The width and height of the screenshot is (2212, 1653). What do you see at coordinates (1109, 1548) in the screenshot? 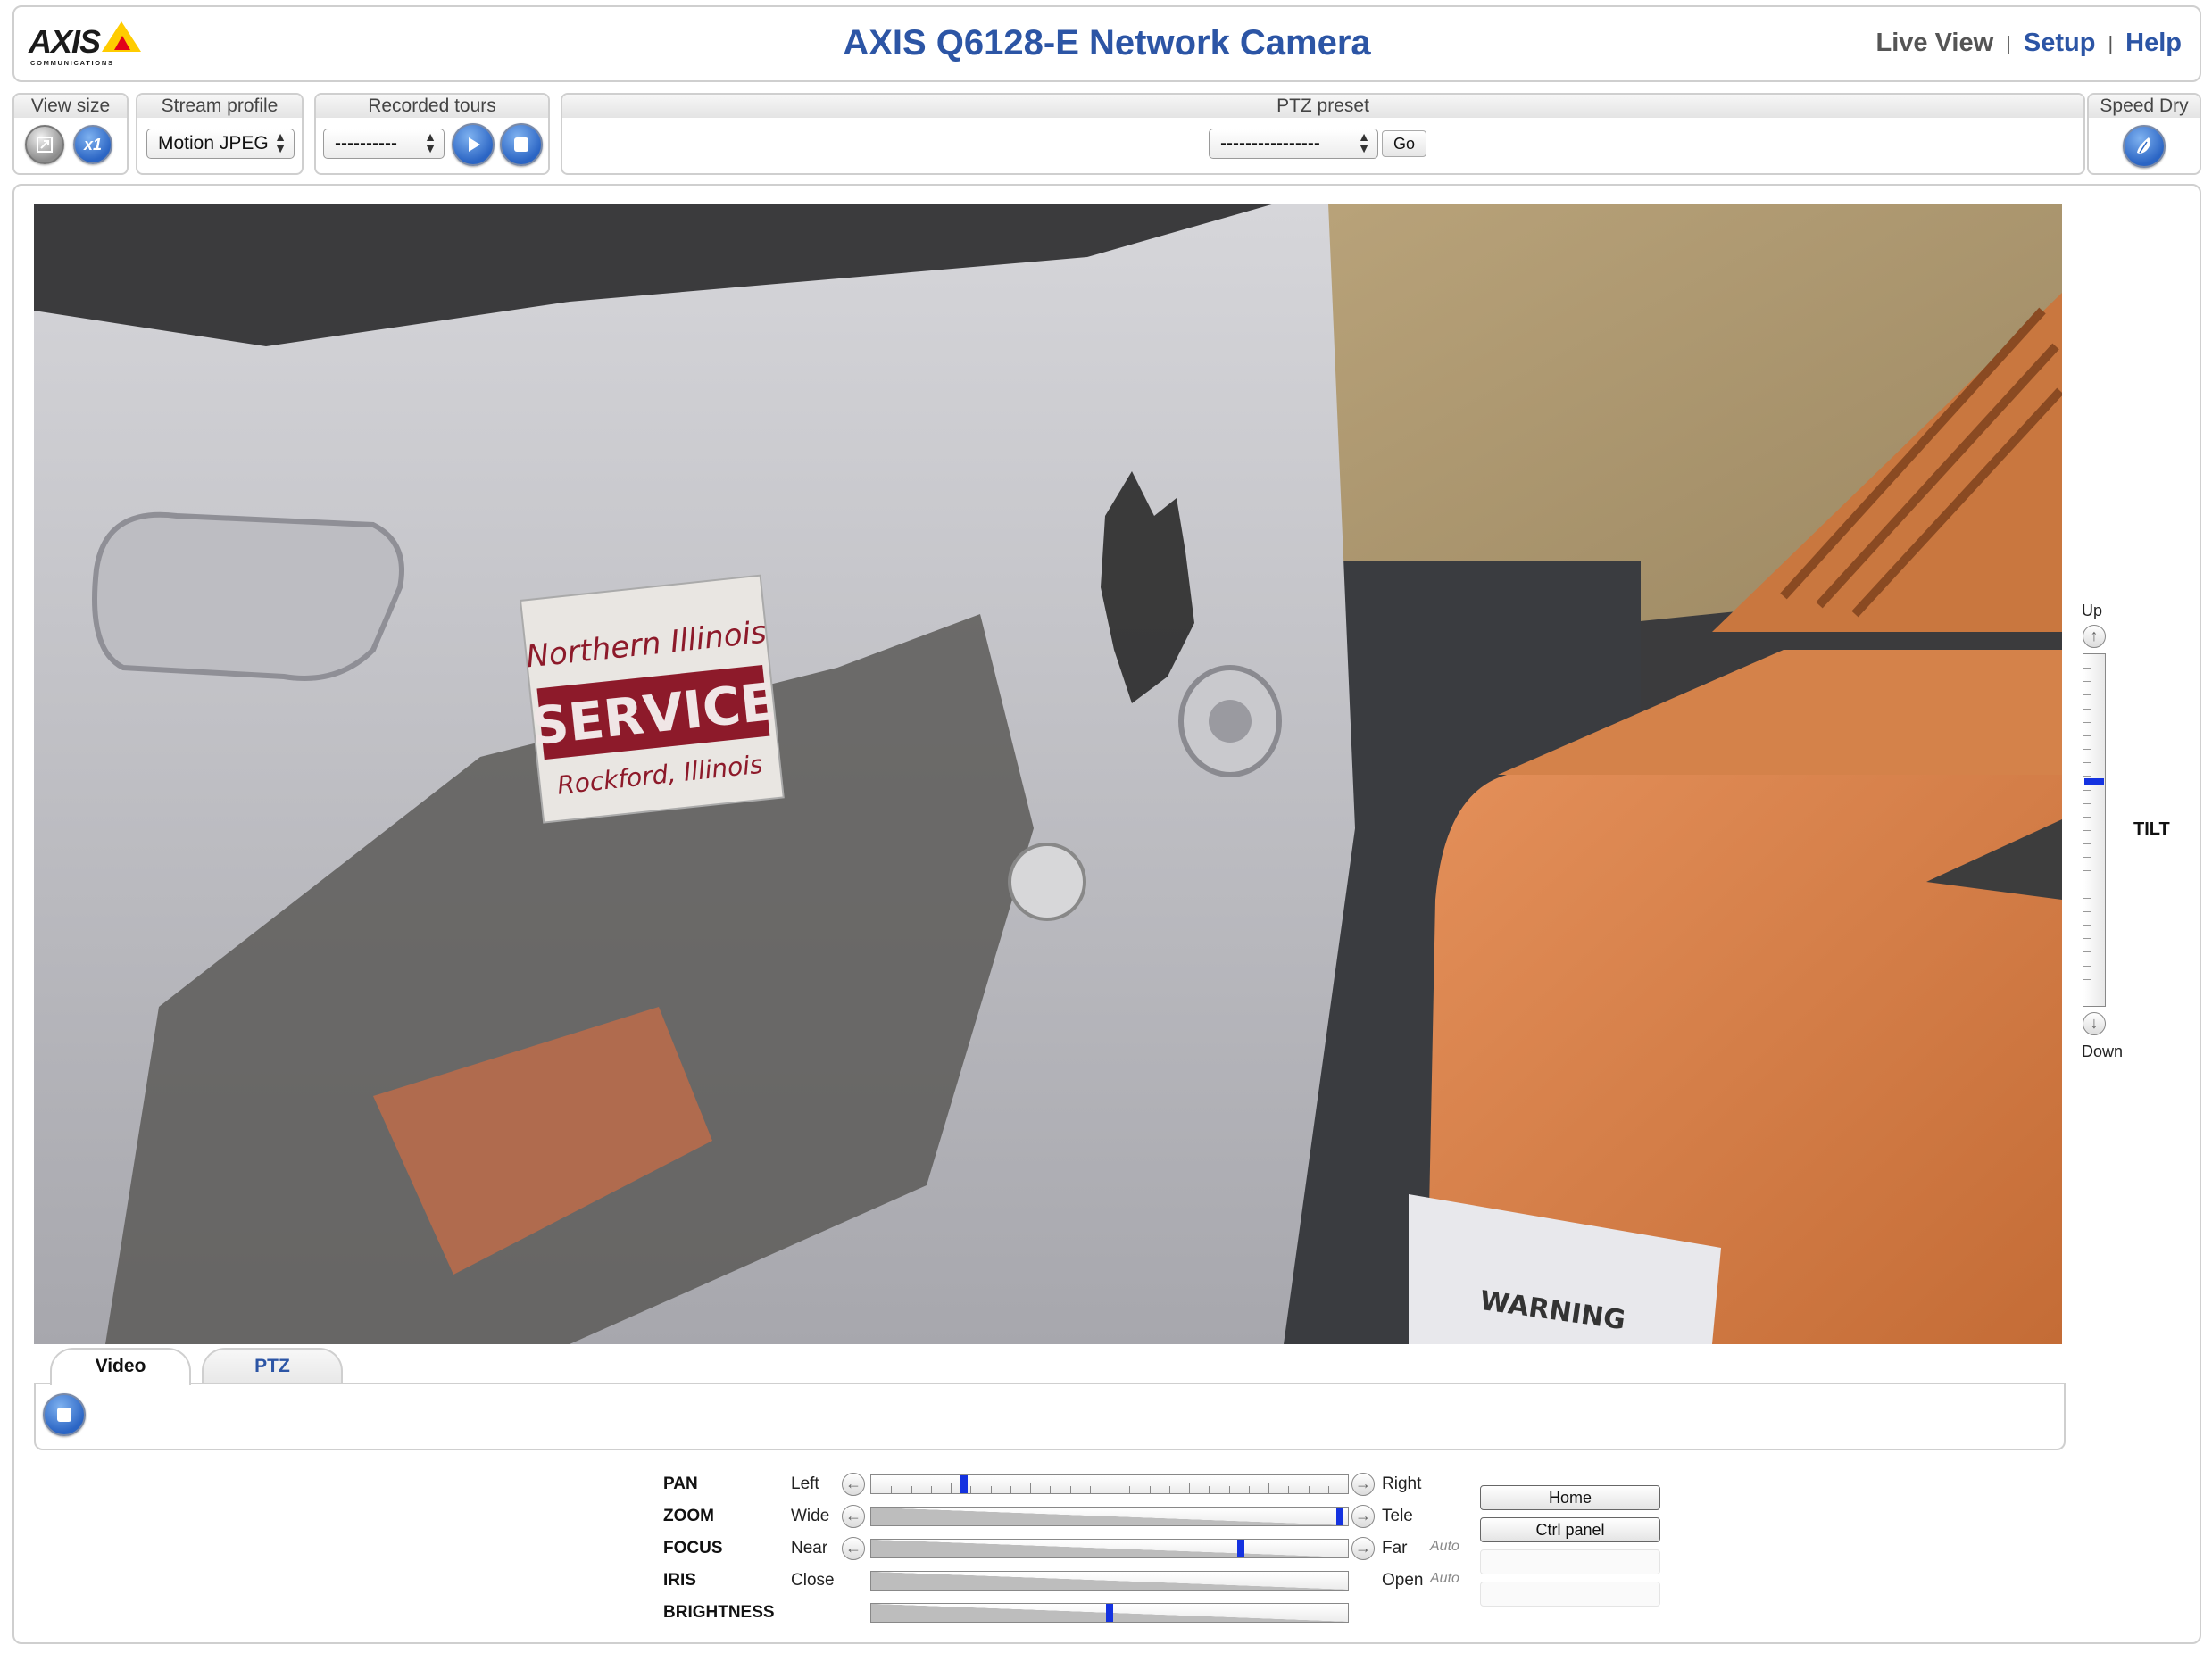
I see `focus-slider` at bounding box center [1109, 1548].